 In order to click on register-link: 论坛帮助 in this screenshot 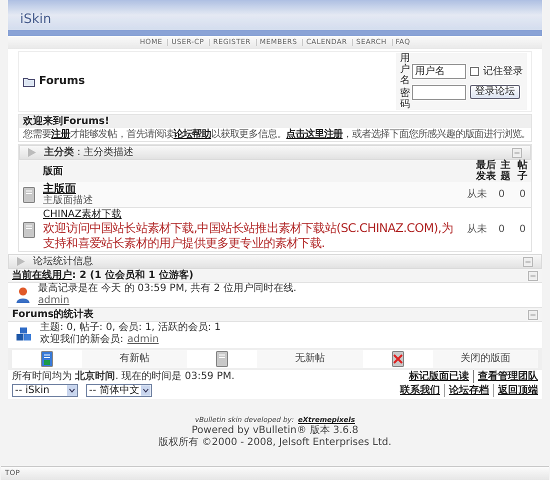, I will do `click(192, 134)`.